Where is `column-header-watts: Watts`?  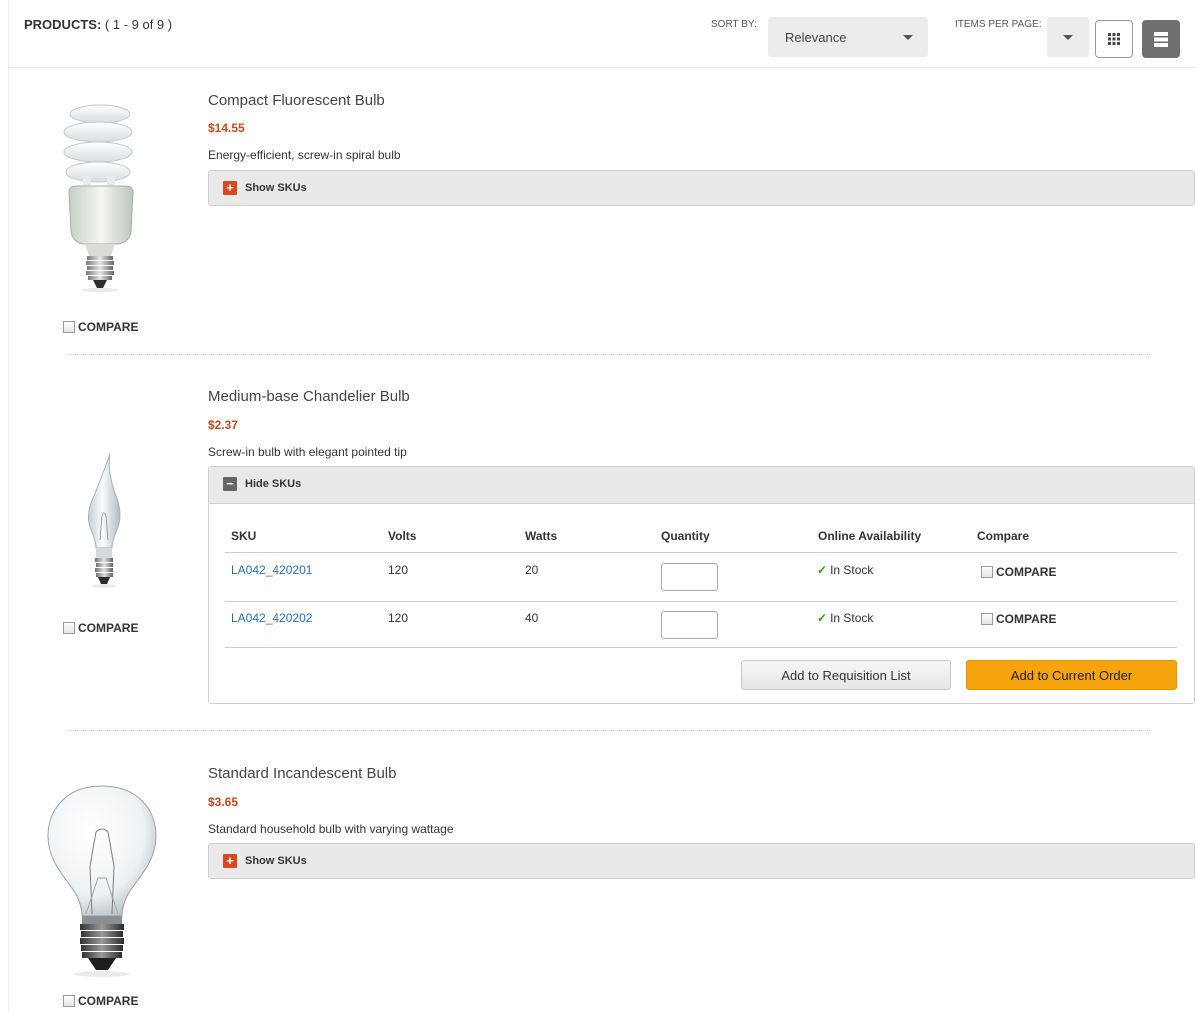
column-header-watts: Watts is located at coordinates (541, 536).